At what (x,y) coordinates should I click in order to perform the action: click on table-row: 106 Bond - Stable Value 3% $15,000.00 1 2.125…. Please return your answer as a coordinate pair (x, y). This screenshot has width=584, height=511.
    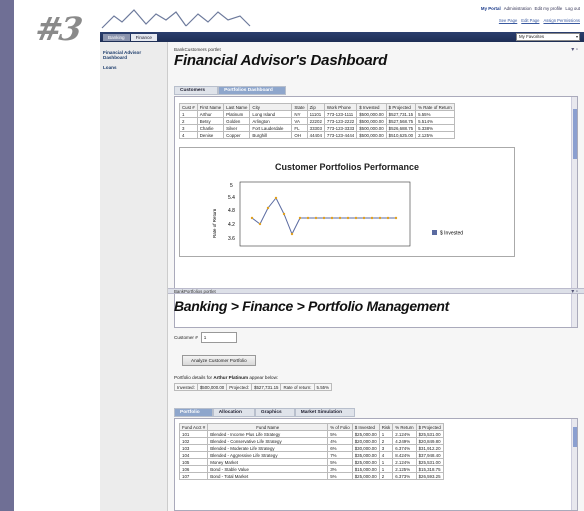
    Looking at the image, I should click on (311, 469).